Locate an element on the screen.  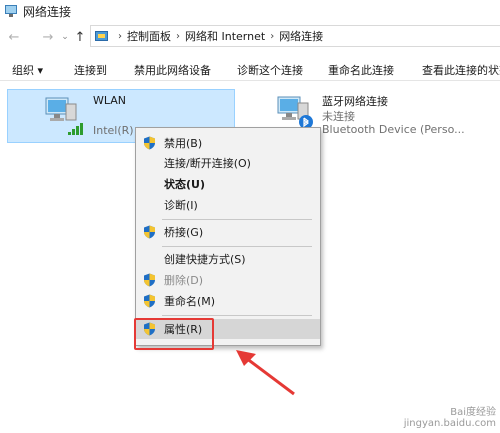
control-panel-icon is located at coordinates (102, 36).